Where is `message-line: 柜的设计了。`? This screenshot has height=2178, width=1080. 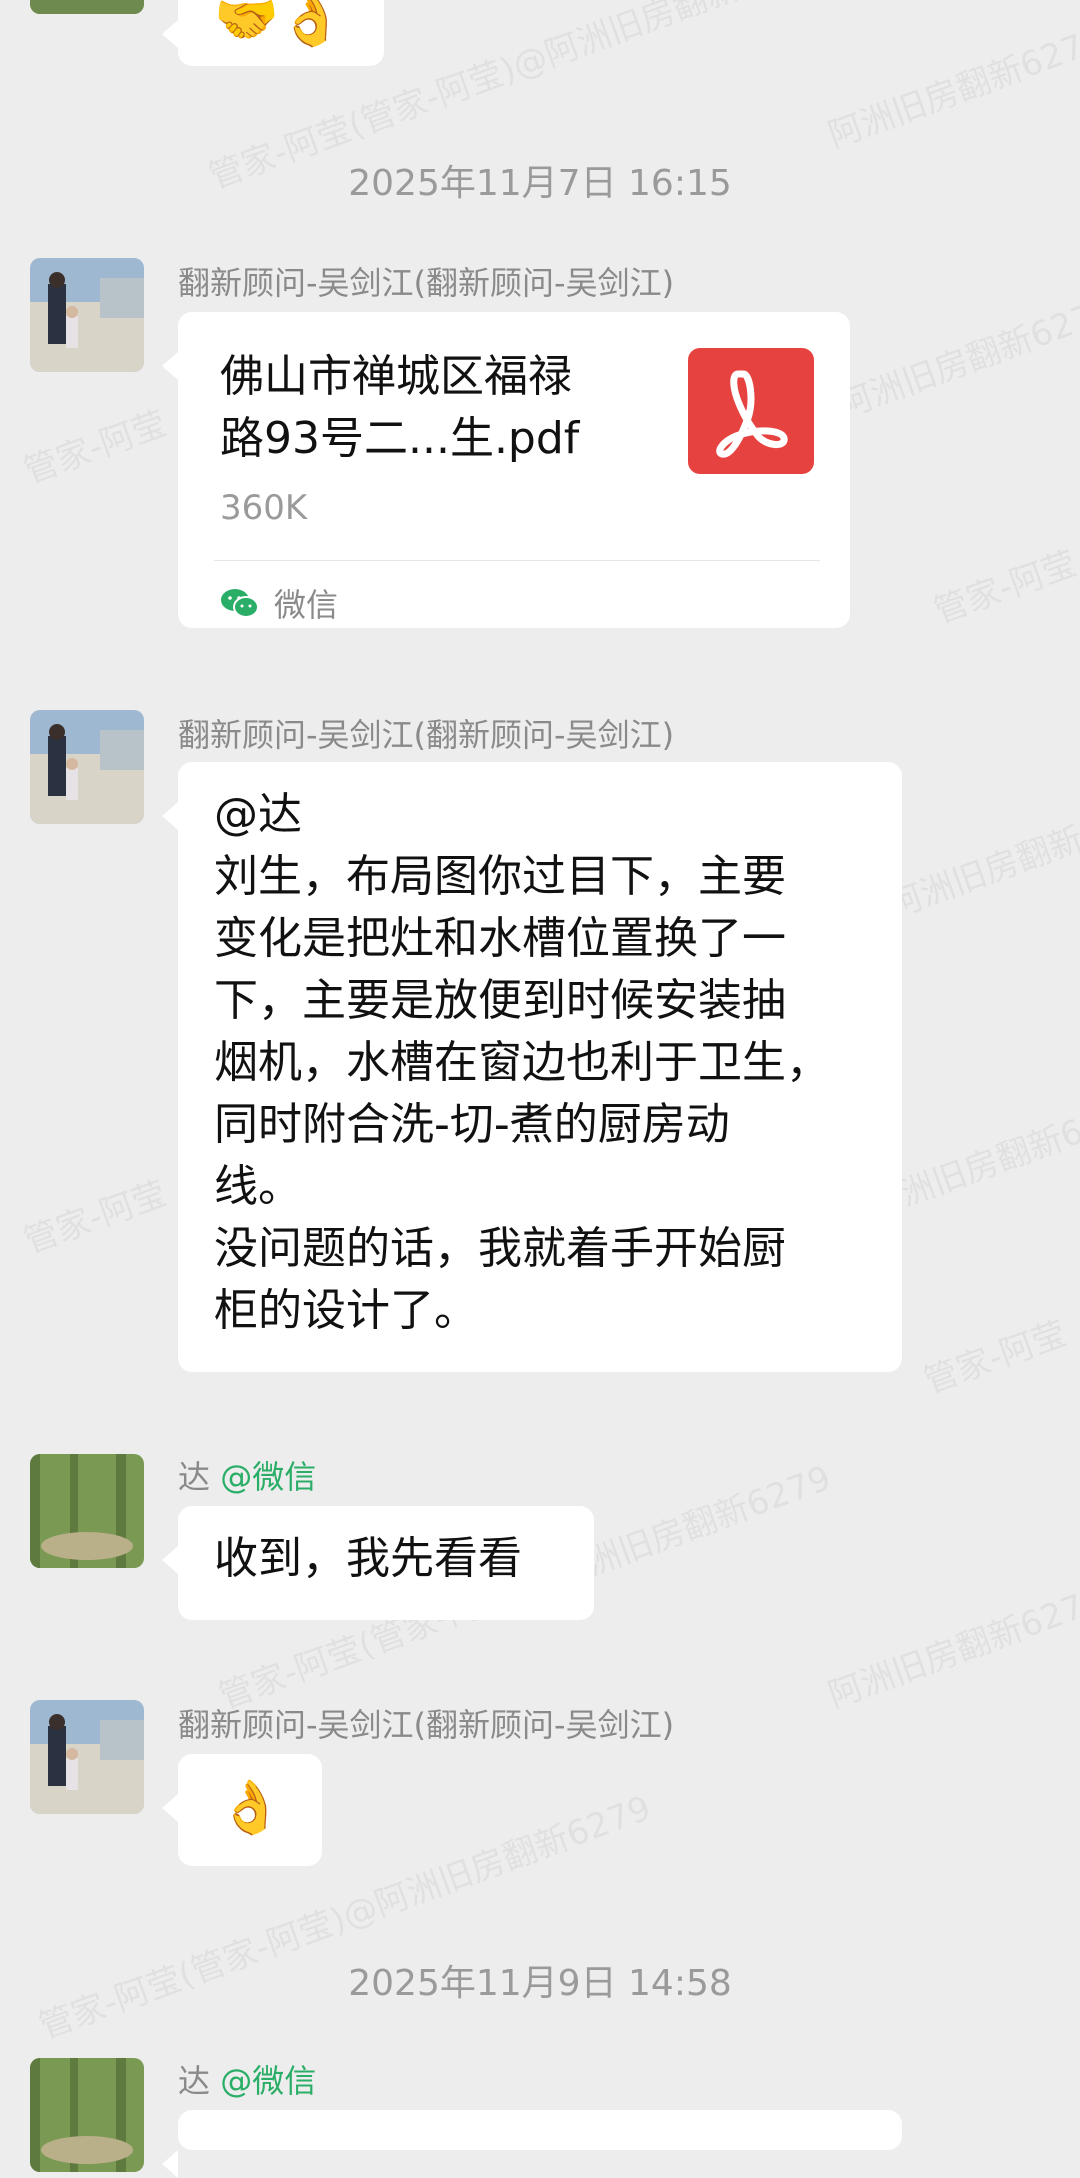 message-line: 柜的设计了。 is located at coordinates (346, 1310).